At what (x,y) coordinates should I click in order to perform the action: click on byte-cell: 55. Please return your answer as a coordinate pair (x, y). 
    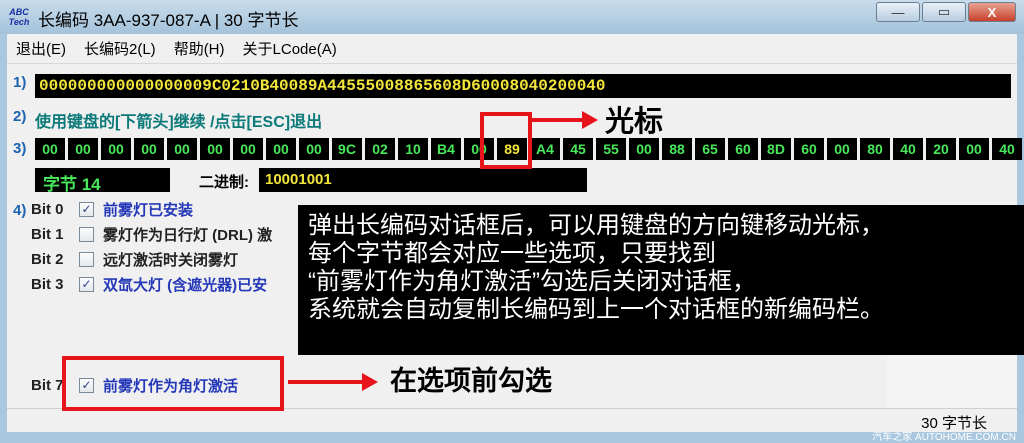
    Looking at the image, I should click on (611, 149).